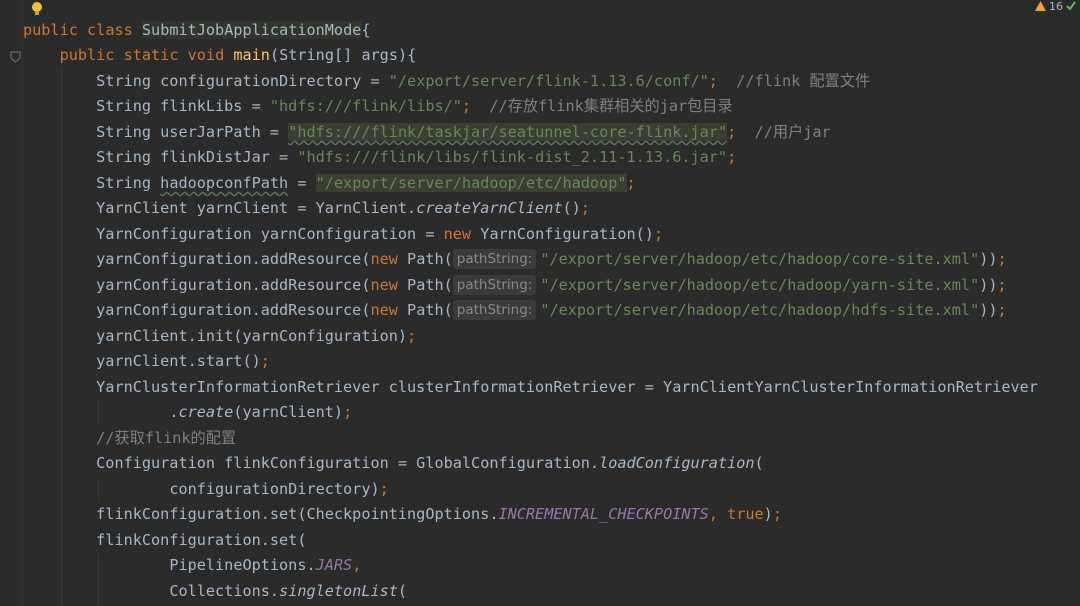 The image size is (1080, 606). What do you see at coordinates (745, 514) in the screenshot?
I see `keyword: true` at bounding box center [745, 514].